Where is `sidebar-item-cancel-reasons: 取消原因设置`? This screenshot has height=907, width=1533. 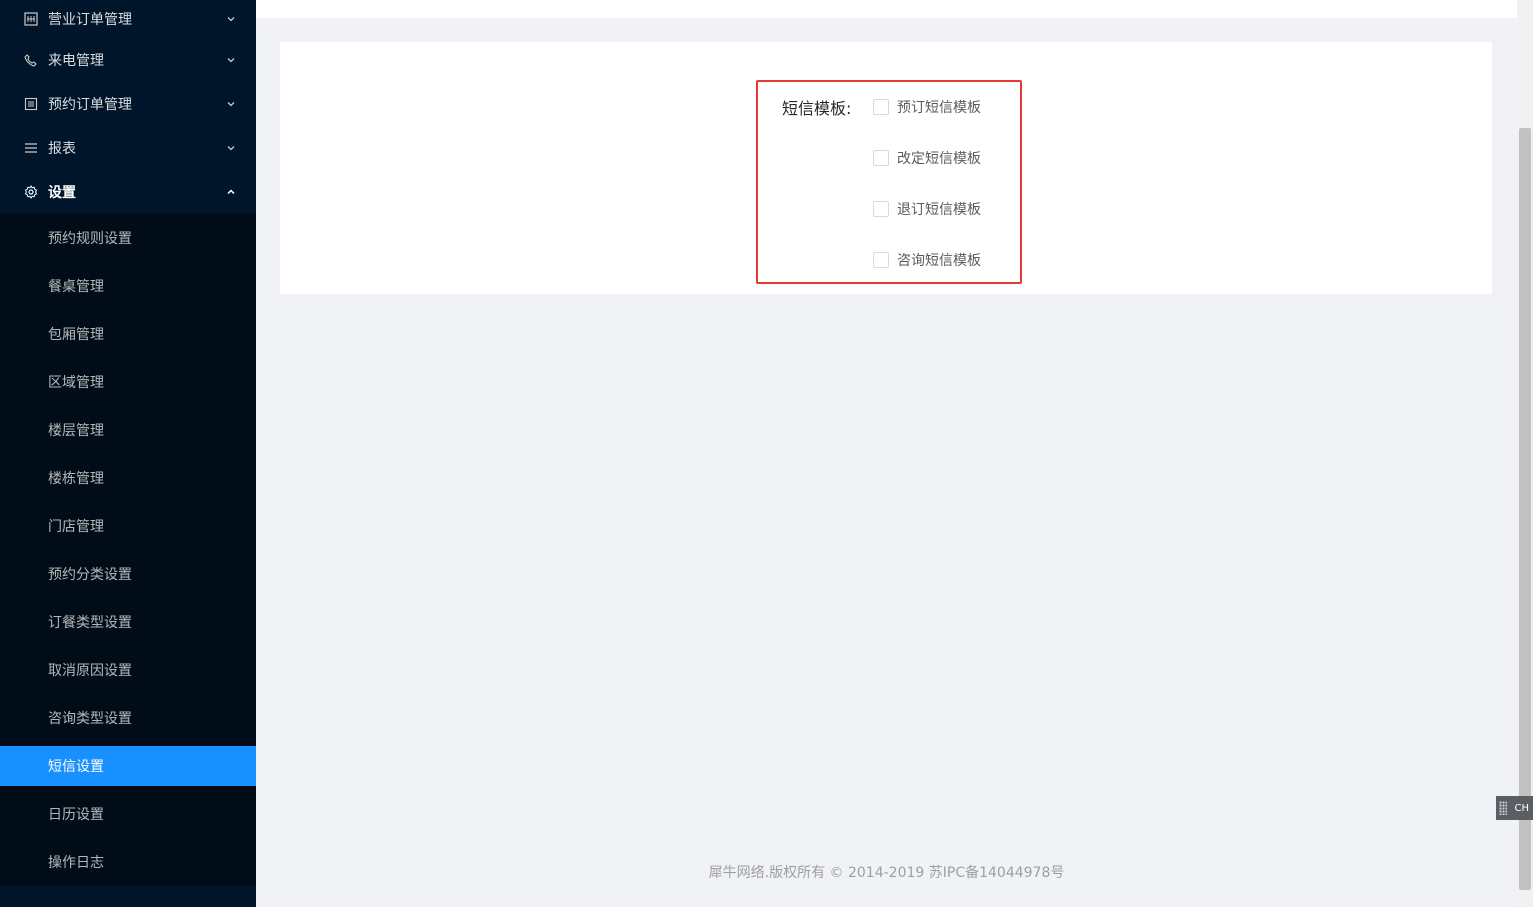
sidebar-item-cancel-reasons: 取消原因设置 is located at coordinates (128, 670).